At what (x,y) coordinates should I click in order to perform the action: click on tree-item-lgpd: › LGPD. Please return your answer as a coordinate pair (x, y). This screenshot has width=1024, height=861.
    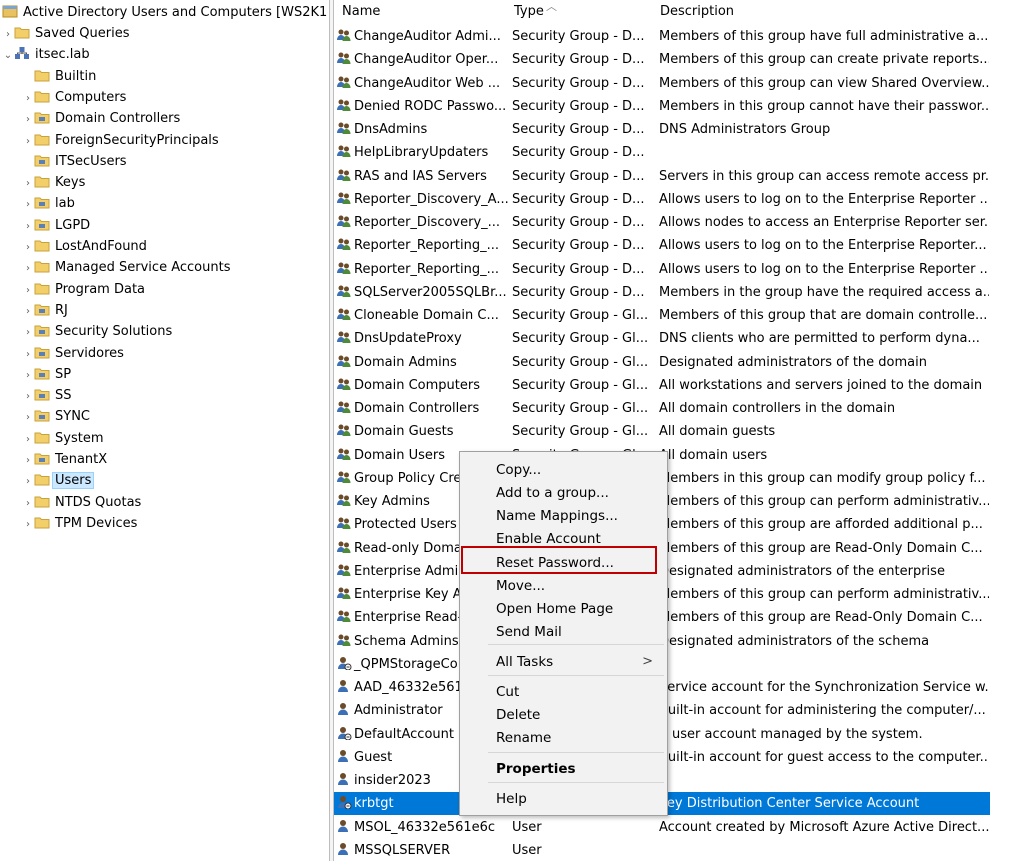
    Looking at the image, I should click on (57, 225).